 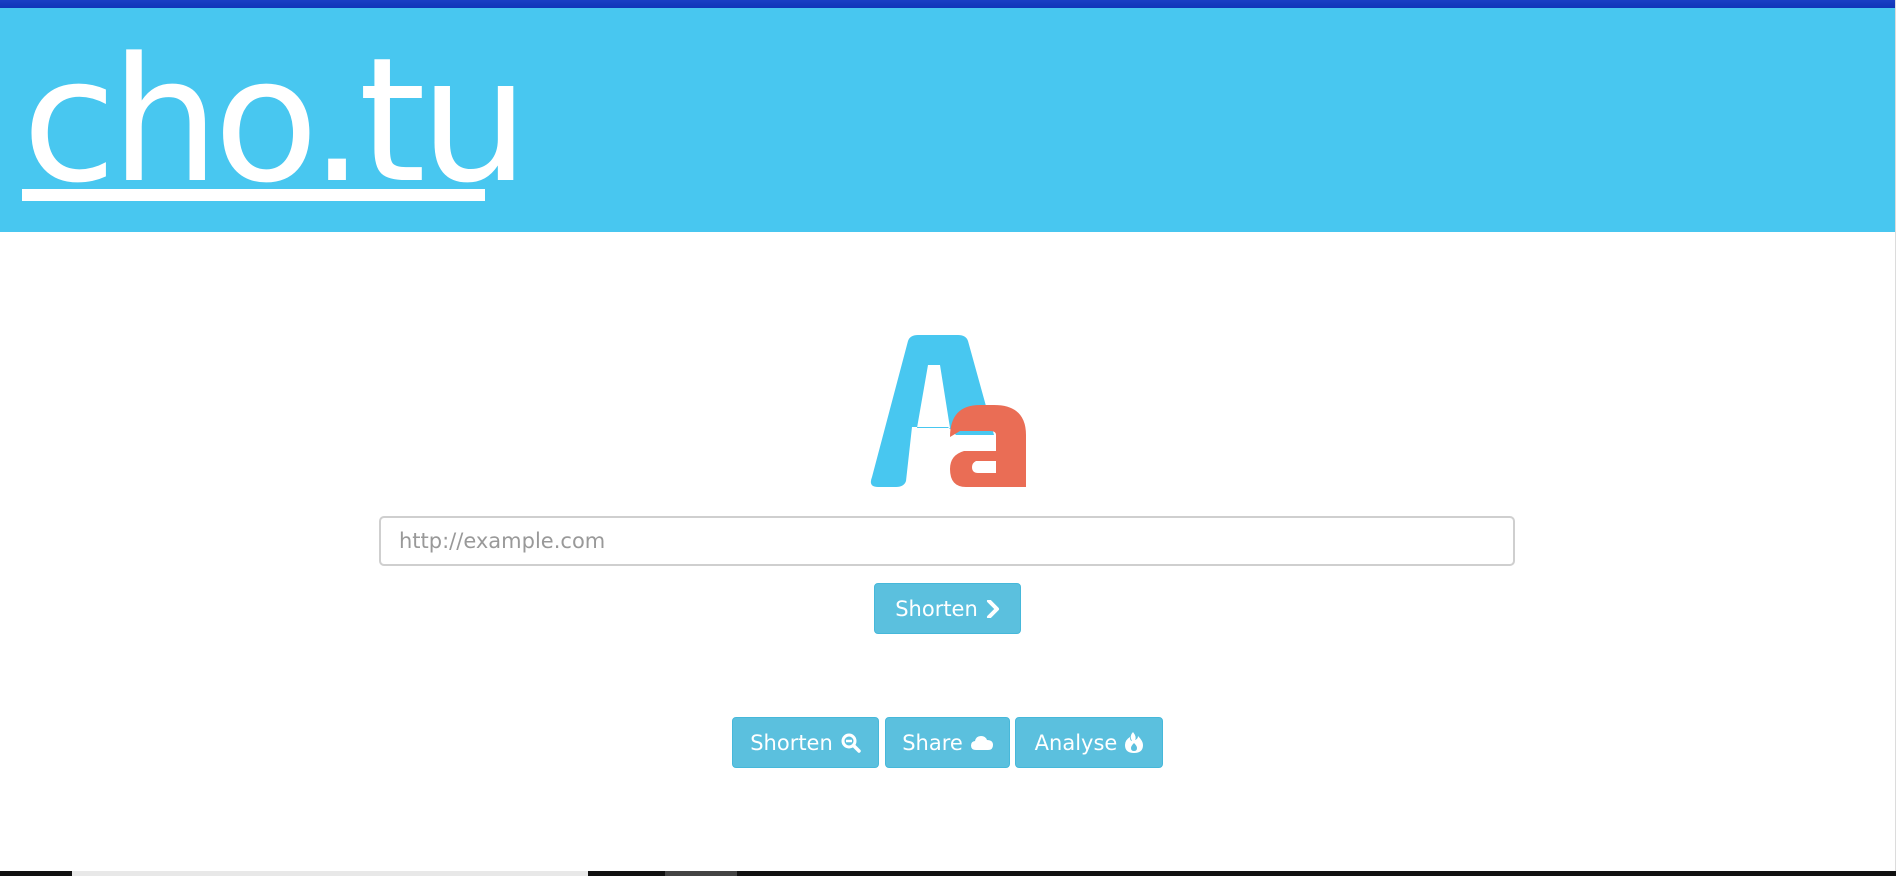 What do you see at coordinates (992, 608) in the screenshot?
I see `chevron-right-icon` at bounding box center [992, 608].